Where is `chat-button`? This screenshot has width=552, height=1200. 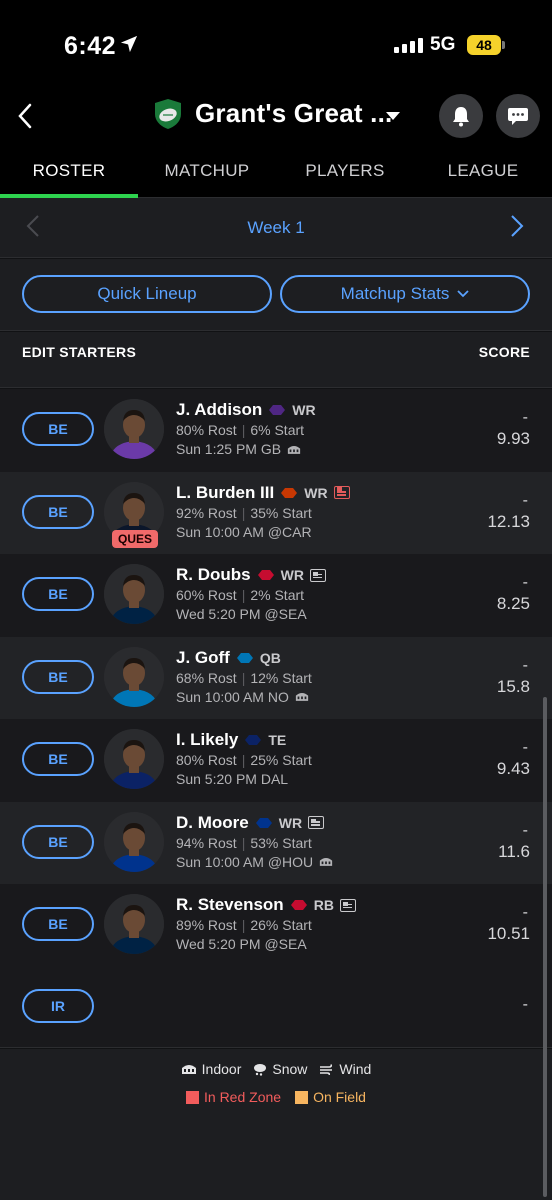
chat-button is located at coordinates (518, 116).